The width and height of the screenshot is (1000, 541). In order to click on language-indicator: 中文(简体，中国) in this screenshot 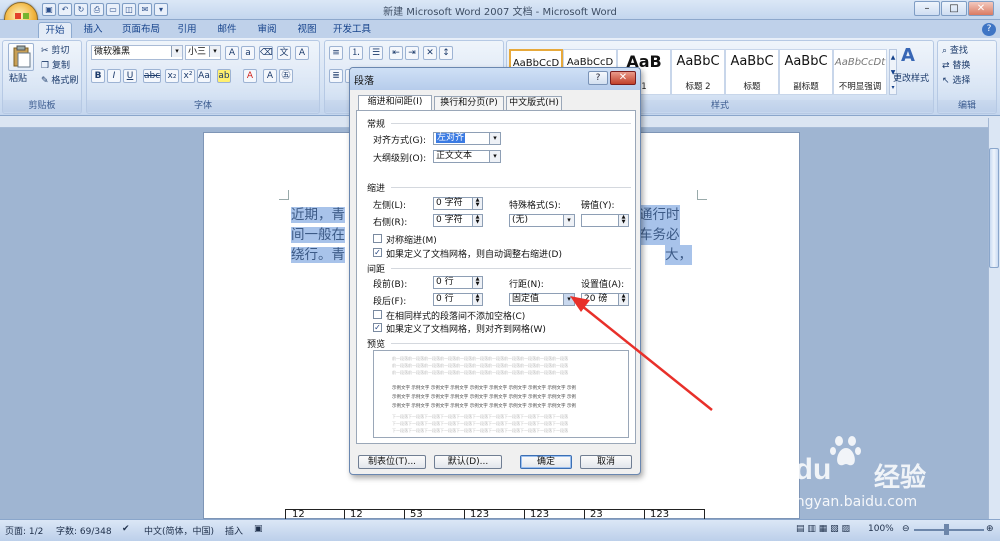, I will do `click(179, 530)`.